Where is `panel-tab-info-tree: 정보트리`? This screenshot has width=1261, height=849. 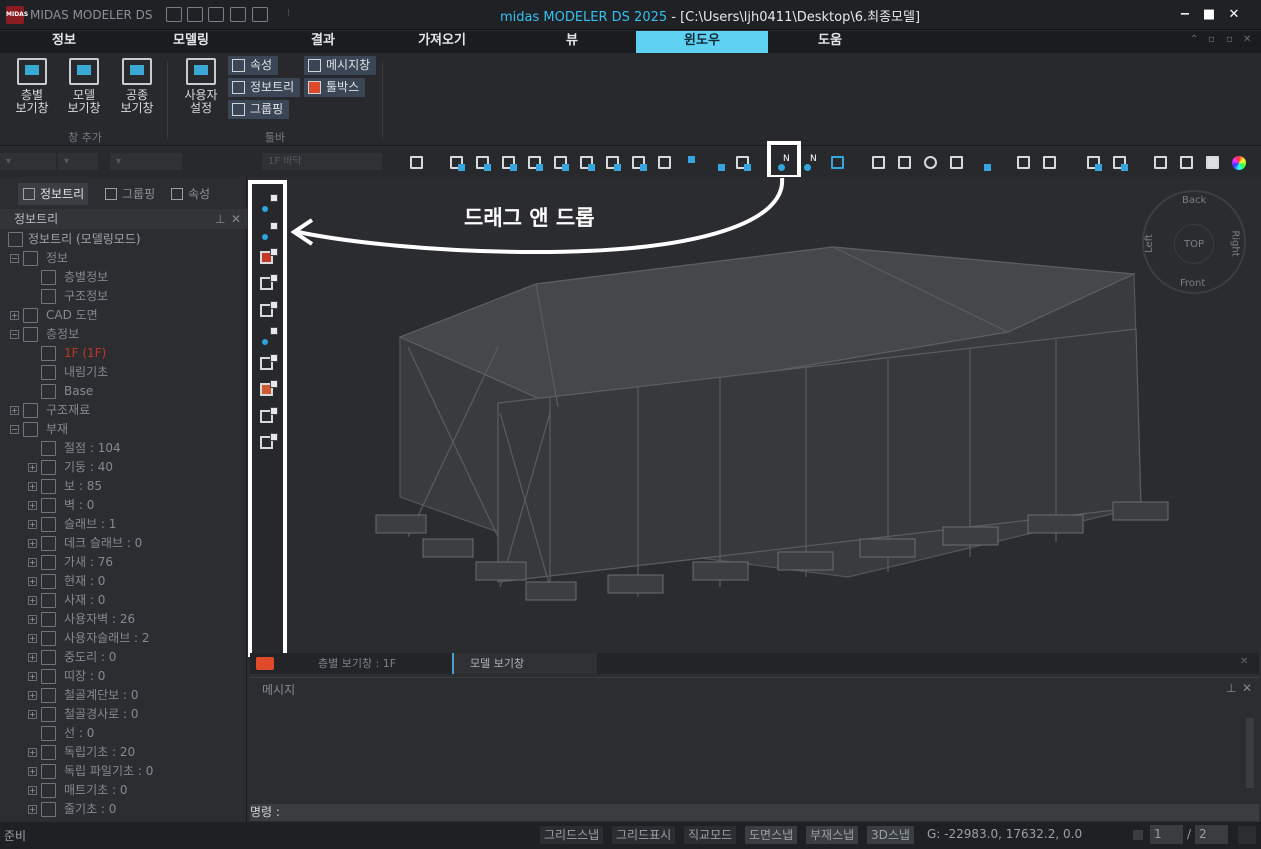
panel-tab-info-tree: 정보트리 is located at coordinates (53, 194).